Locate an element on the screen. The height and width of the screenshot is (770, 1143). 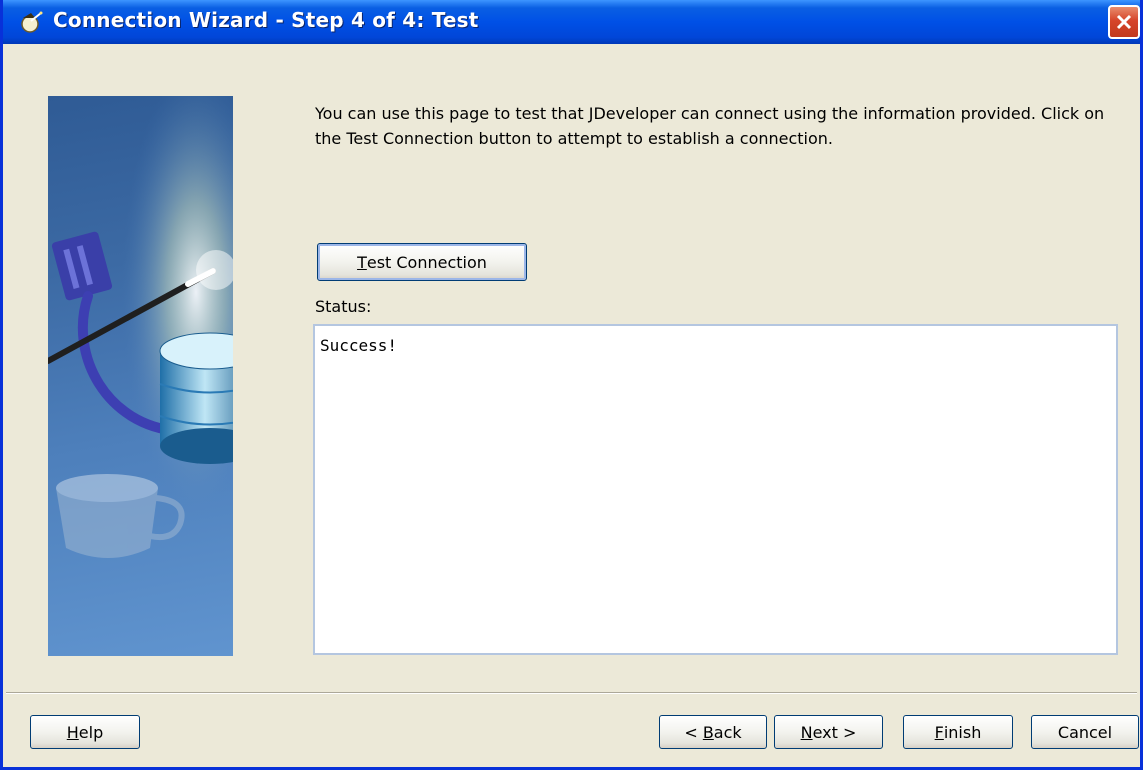
window-title: Connection Wizard - Step 4 of 4: Test is located at coordinates (266, 20).